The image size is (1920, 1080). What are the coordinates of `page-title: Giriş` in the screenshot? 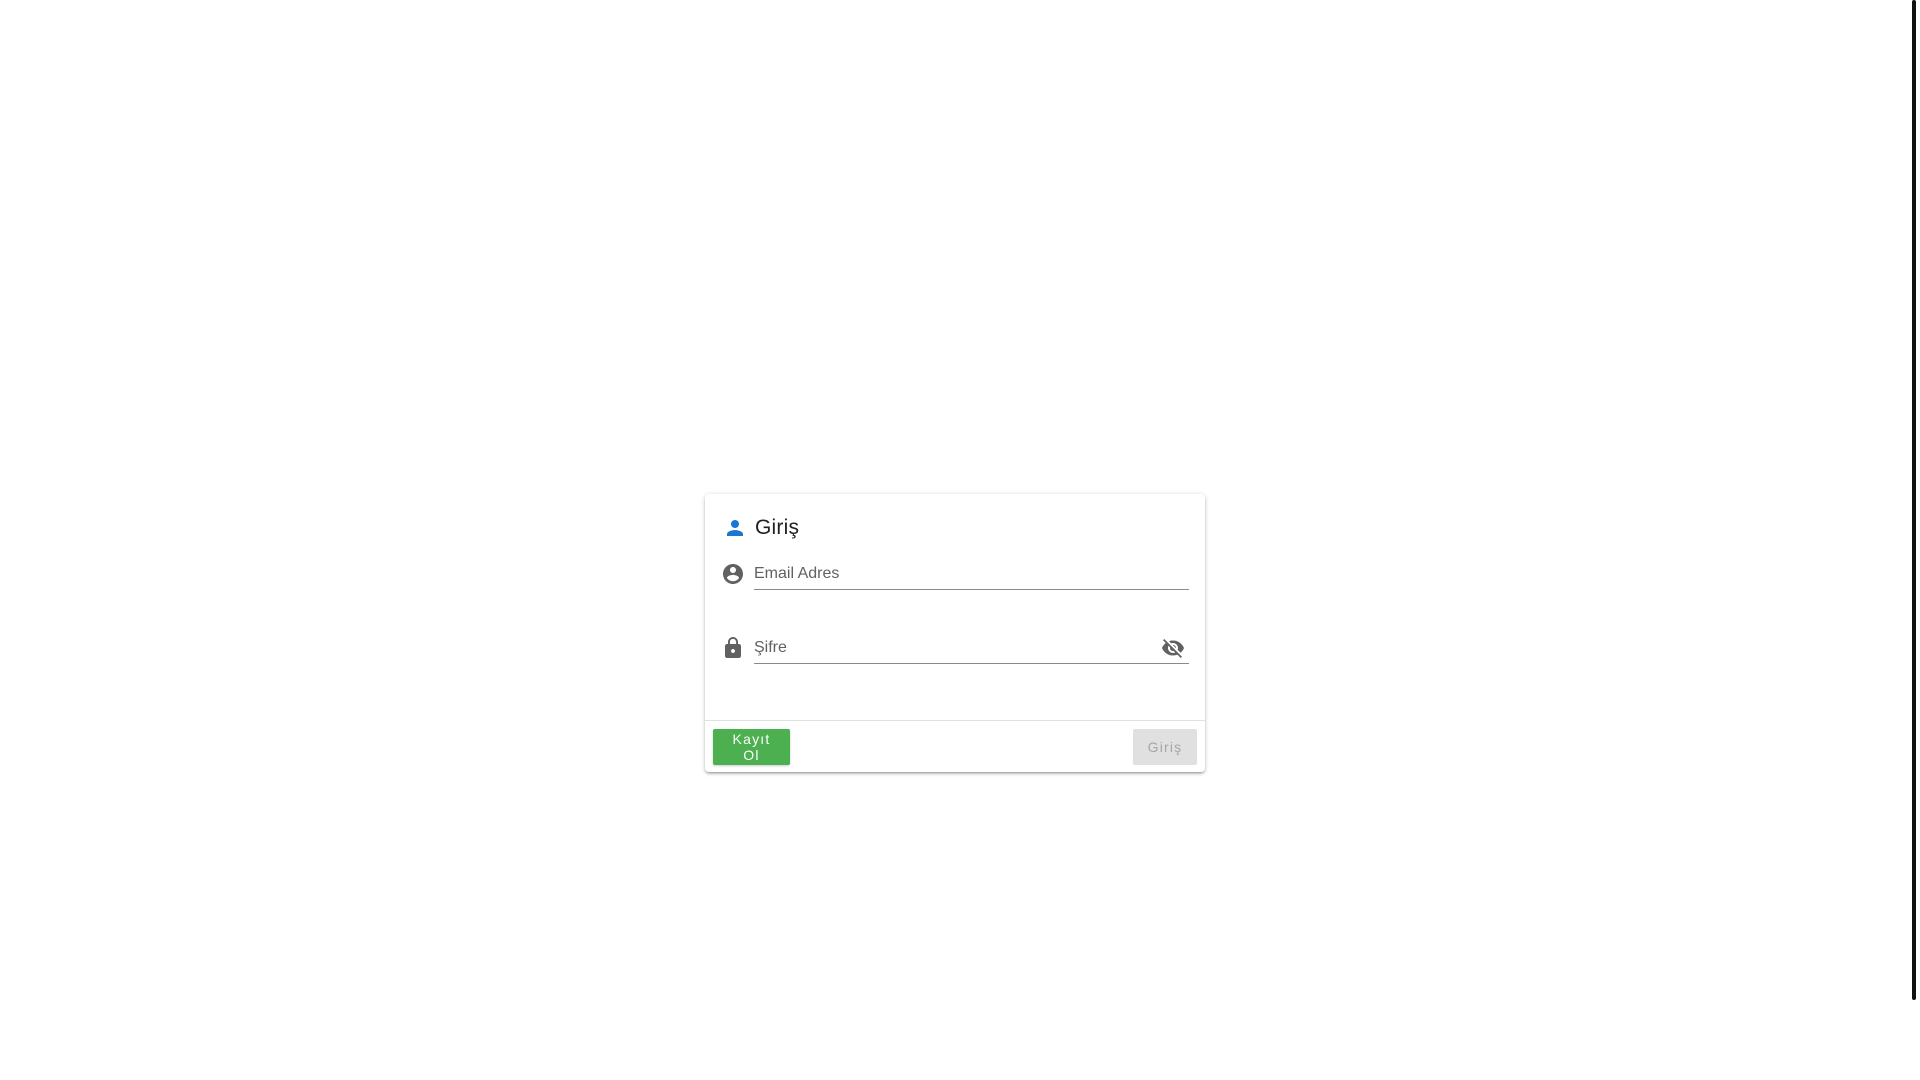 It's located at (777, 527).